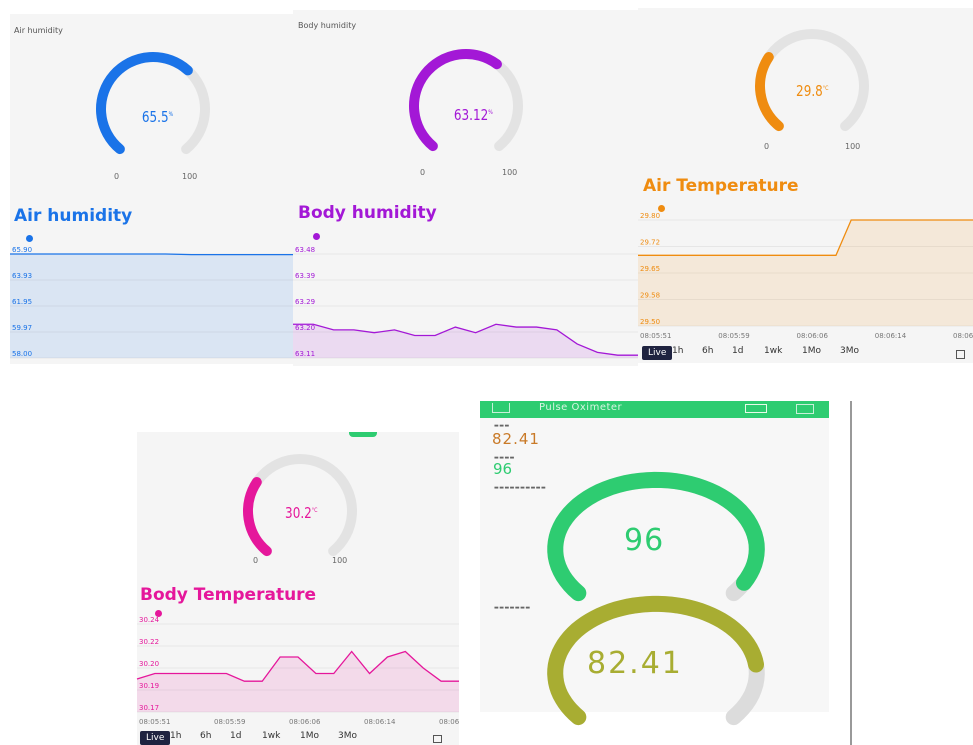 The width and height of the screenshot is (973, 745). What do you see at coordinates (437, 739) in the screenshot?
I see `body-temperature-fullscreen-icon` at bounding box center [437, 739].